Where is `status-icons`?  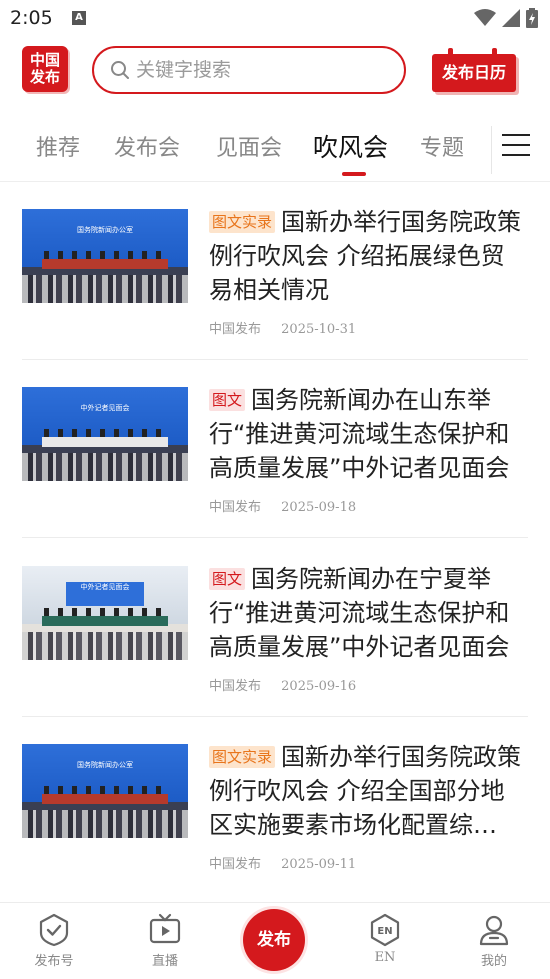 status-icons is located at coordinates (506, 18).